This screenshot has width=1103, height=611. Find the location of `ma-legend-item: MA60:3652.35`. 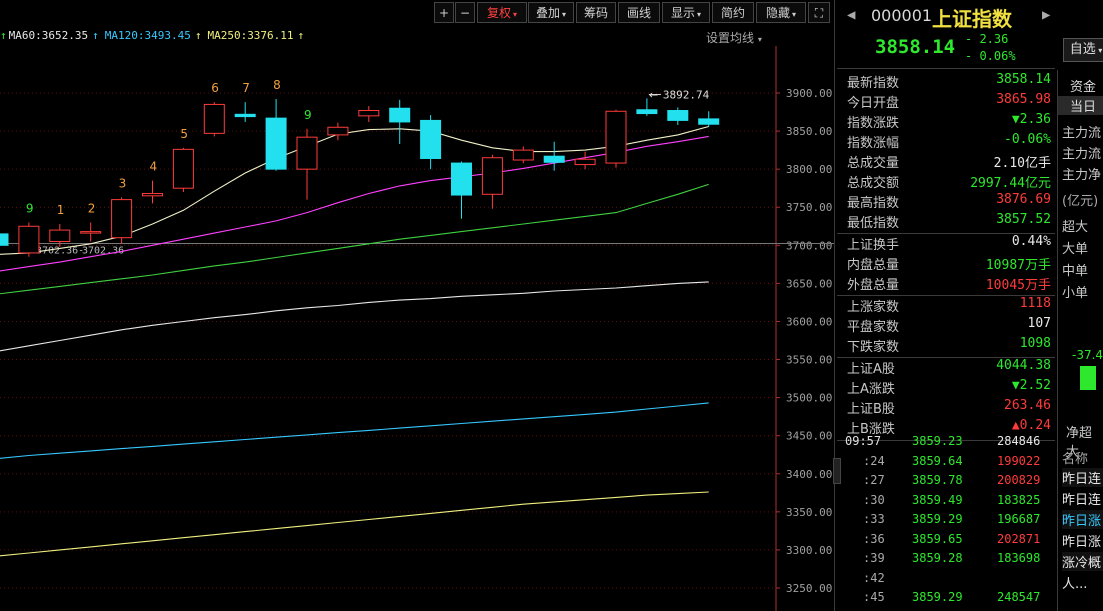

ma-legend-item: MA60:3652.35 is located at coordinates (48, 35).